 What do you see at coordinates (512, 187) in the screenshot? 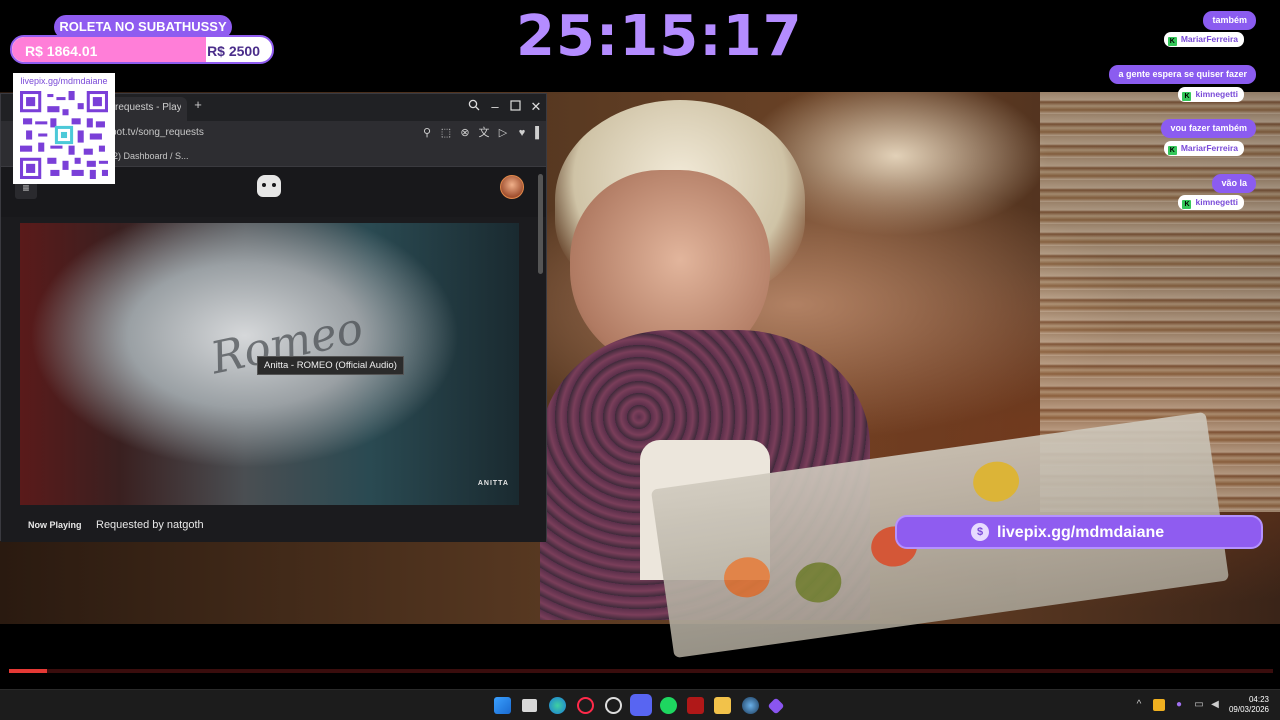
I see `avatar` at bounding box center [512, 187].